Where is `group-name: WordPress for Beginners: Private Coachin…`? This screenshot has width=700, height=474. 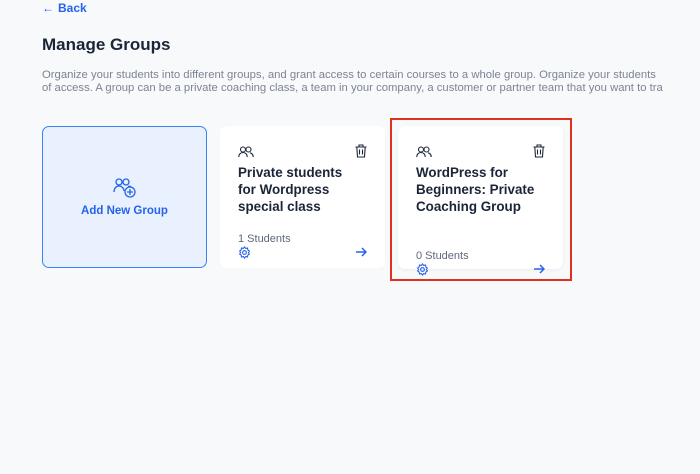
group-name: WordPress for Beginners: Private Coachin… is located at coordinates (475, 189).